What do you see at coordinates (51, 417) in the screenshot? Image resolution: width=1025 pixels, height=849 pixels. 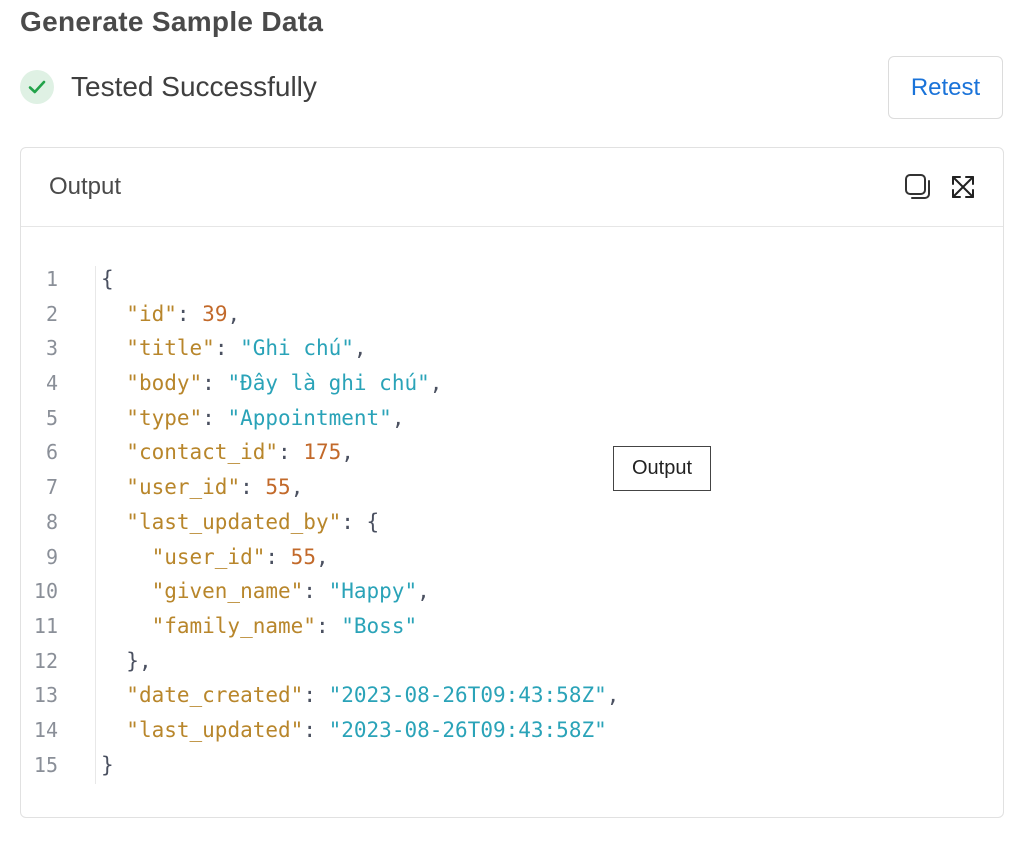 I see `line-number: 5` at bounding box center [51, 417].